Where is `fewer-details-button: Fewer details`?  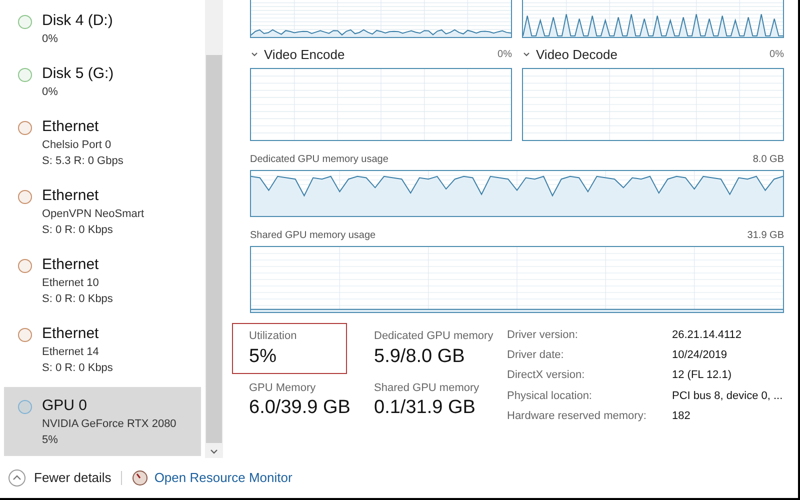 fewer-details-button: Fewer details is located at coordinates (60, 478).